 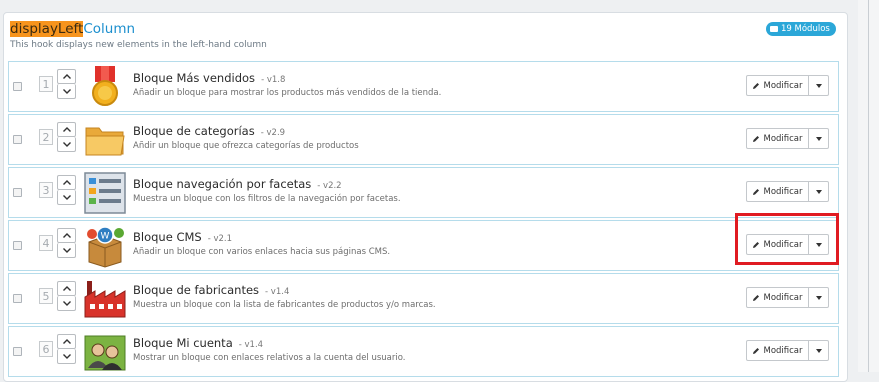 I want to click on module-name-text: Bloque Mi cuenta, so click(x=183, y=343).